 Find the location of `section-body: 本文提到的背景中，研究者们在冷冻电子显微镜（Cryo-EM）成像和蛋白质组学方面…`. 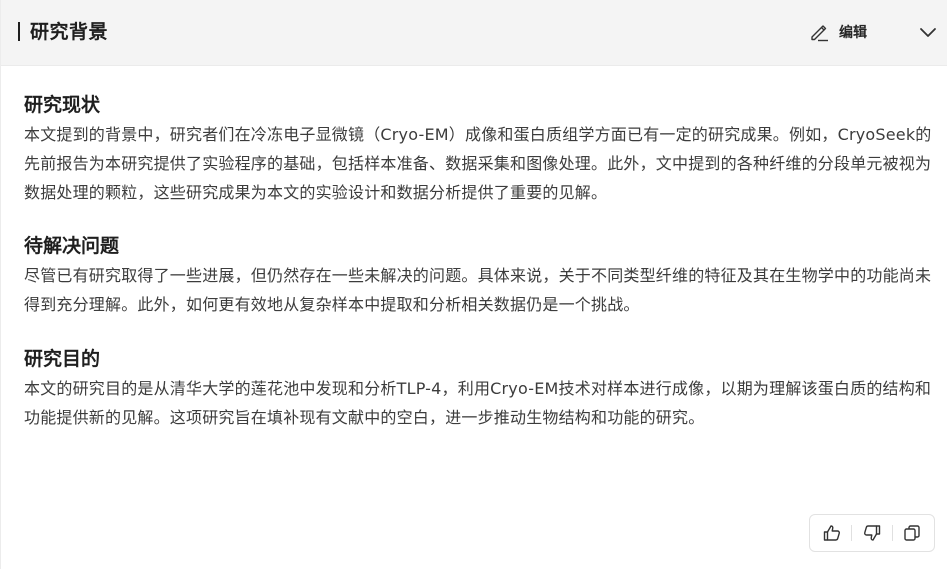

section-body: 本文提到的背景中，研究者们在冷冻电子显微镜（Cryo-EM）成像和蛋白质组学方面… is located at coordinates (478, 163).